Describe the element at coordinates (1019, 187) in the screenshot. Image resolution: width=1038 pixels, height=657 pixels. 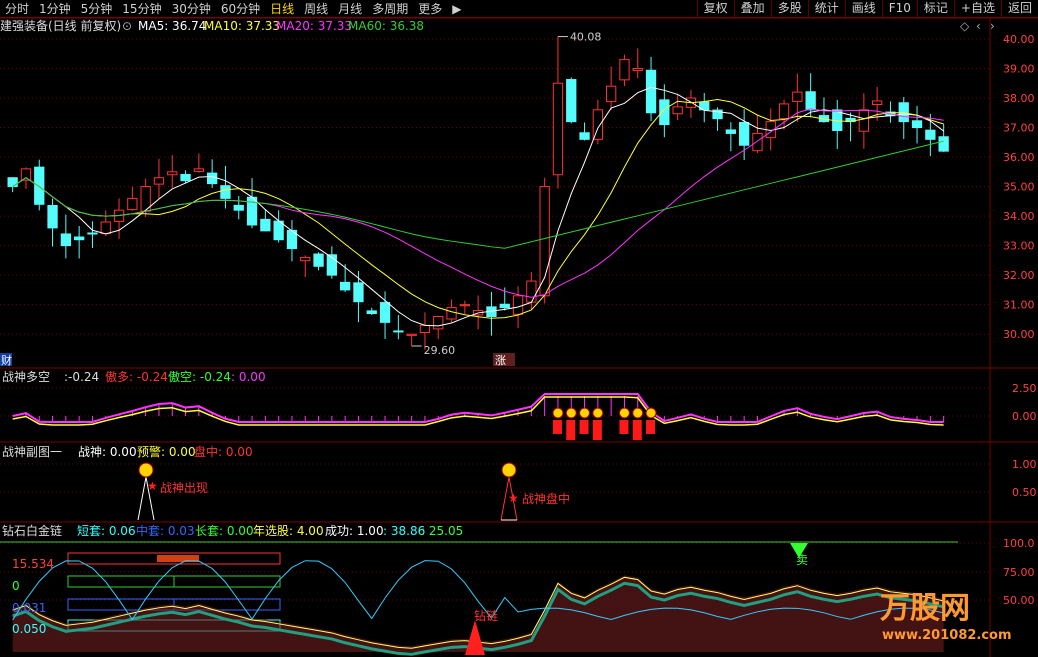
I see `y-tick-label: 35.00` at that location.